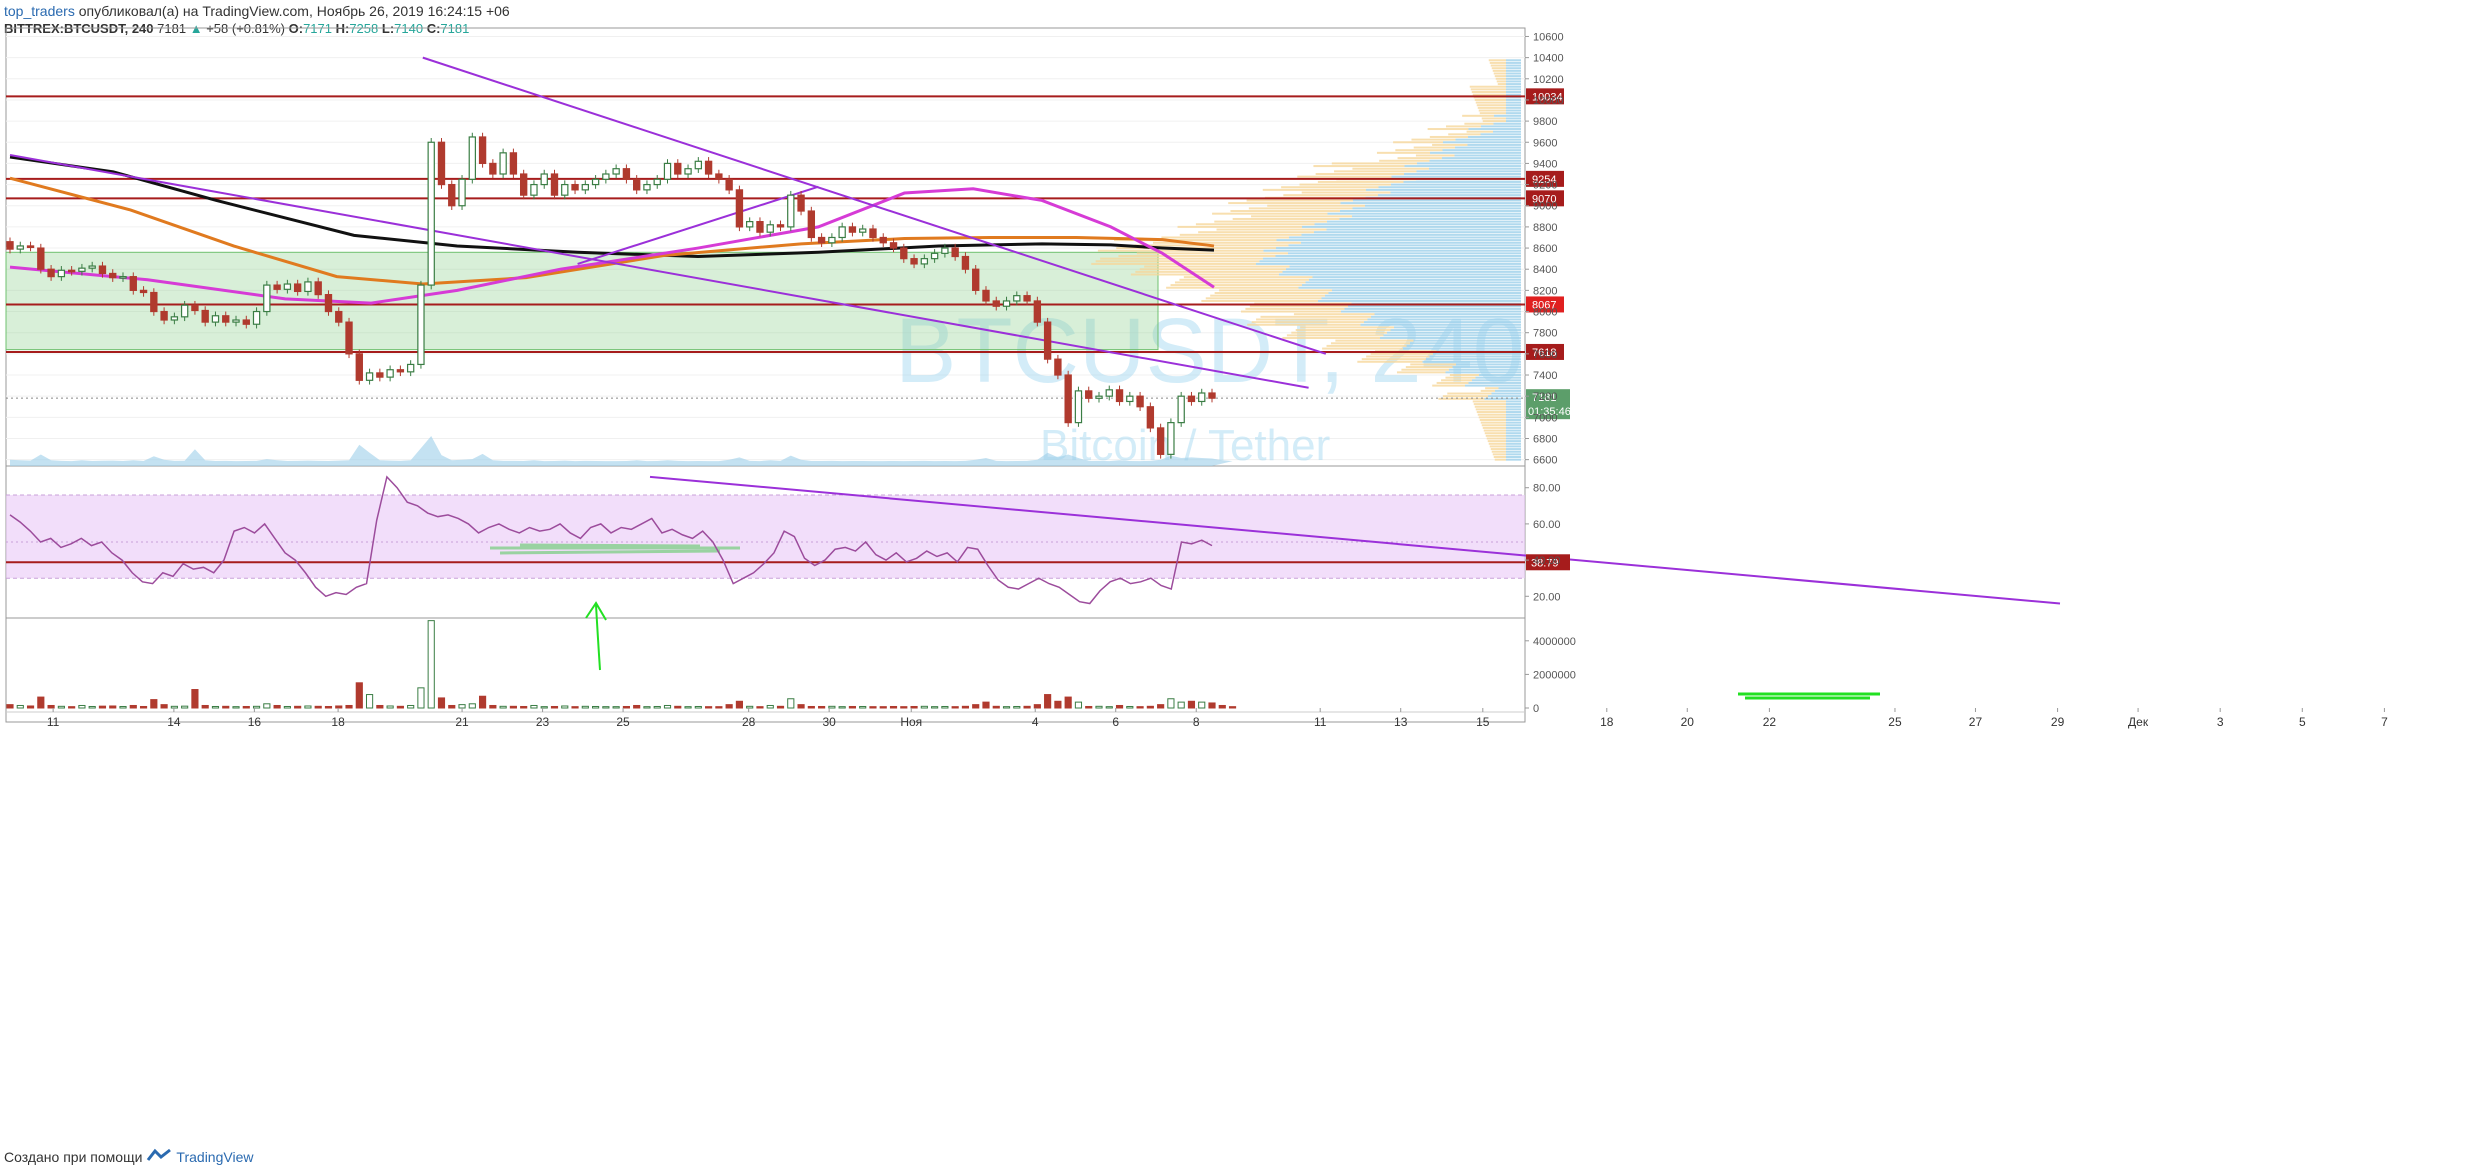 The width and height of the screenshot is (2468, 1174). Describe the element at coordinates (2220, 722) in the screenshot. I see `x-tick-label: 3` at that location.